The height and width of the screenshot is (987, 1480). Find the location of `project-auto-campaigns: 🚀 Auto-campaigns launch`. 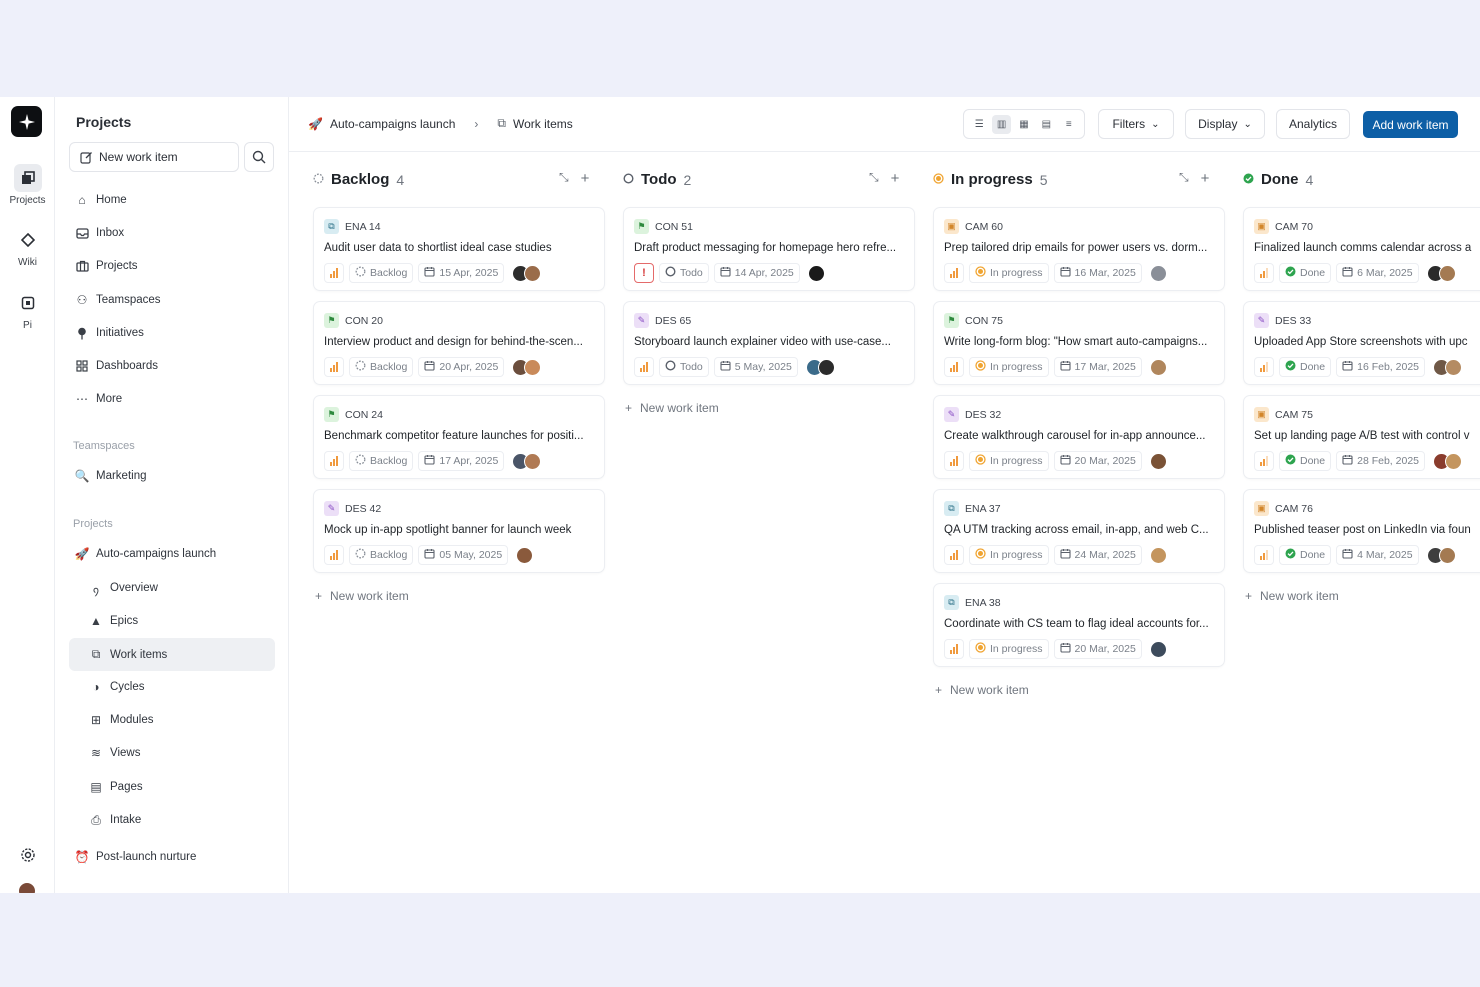

project-auto-campaigns: 🚀 Auto-campaigns launch is located at coordinates (172, 554).